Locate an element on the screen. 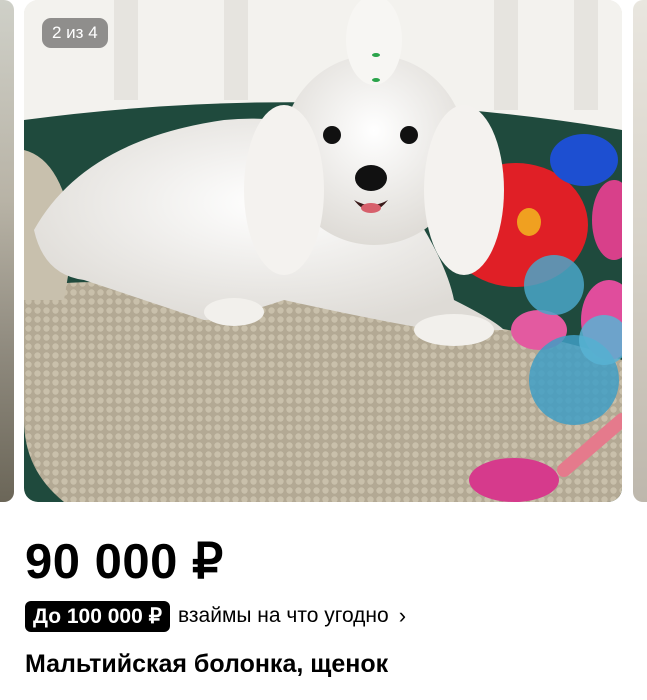 Image resolution: width=647 pixels, height=700 pixels. photo-counter: 2 из 4 is located at coordinates (75, 33).